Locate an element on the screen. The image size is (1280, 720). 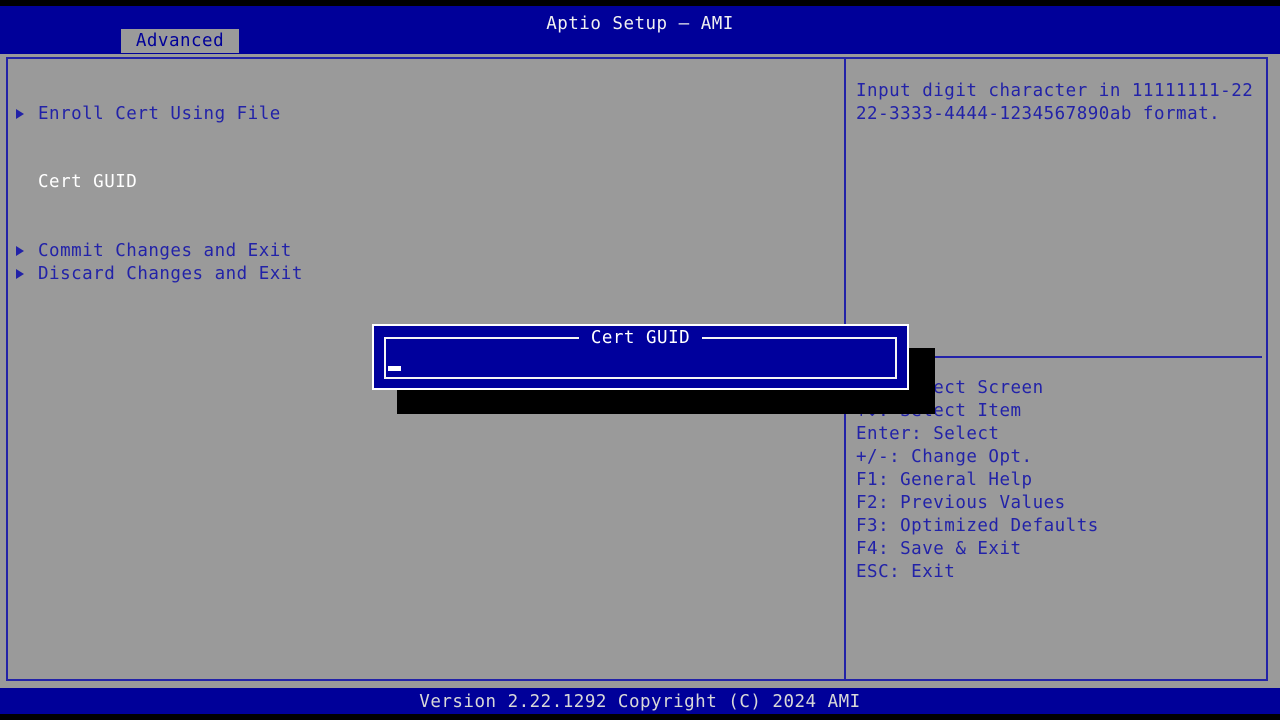
menu-item-label: Cert GUID is located at coordinates (88, 182).